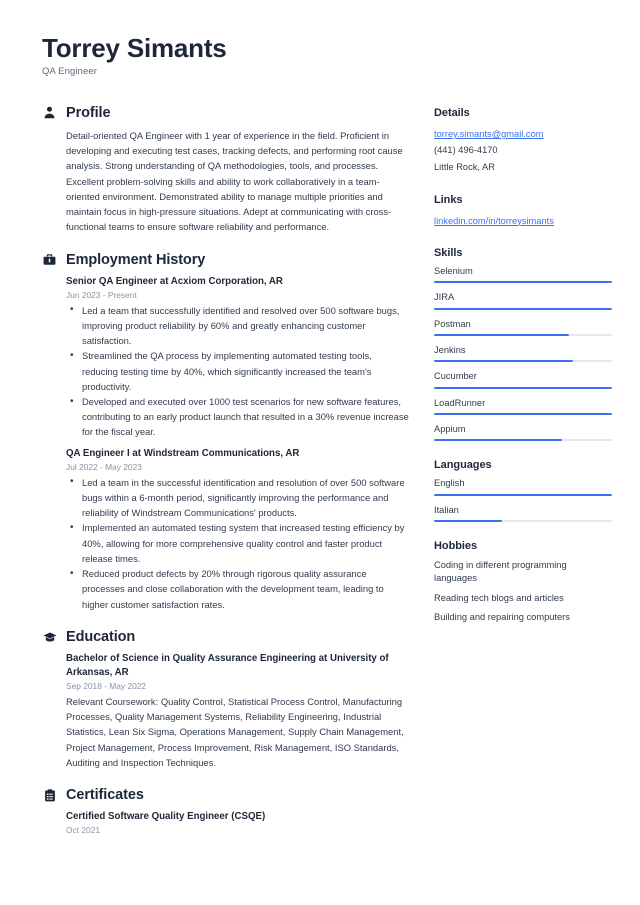 This screenshot has width=640, height=905. What do you see at coordinates (449, 483) in the screenshot?
I see `language-label: English` at bounding box center [449, 483].